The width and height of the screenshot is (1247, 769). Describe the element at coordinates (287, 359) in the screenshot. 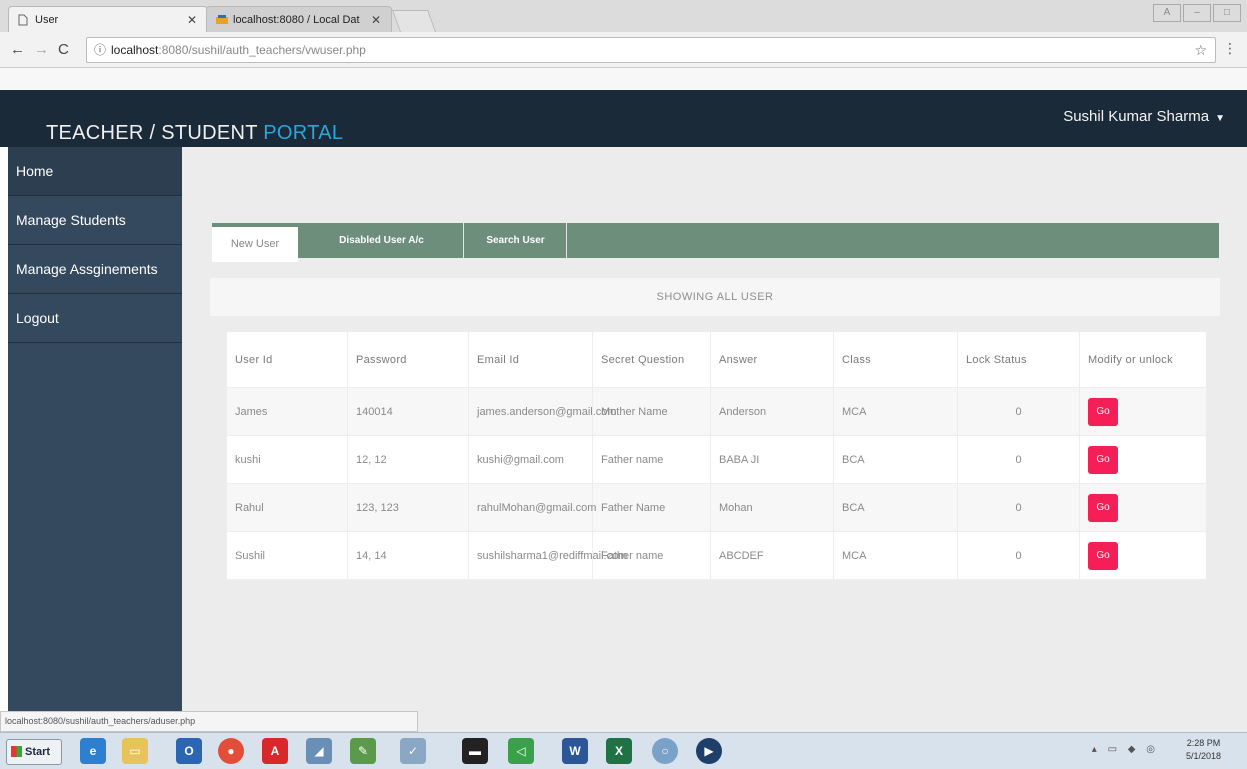

I see `column-header: User Id` at that location.